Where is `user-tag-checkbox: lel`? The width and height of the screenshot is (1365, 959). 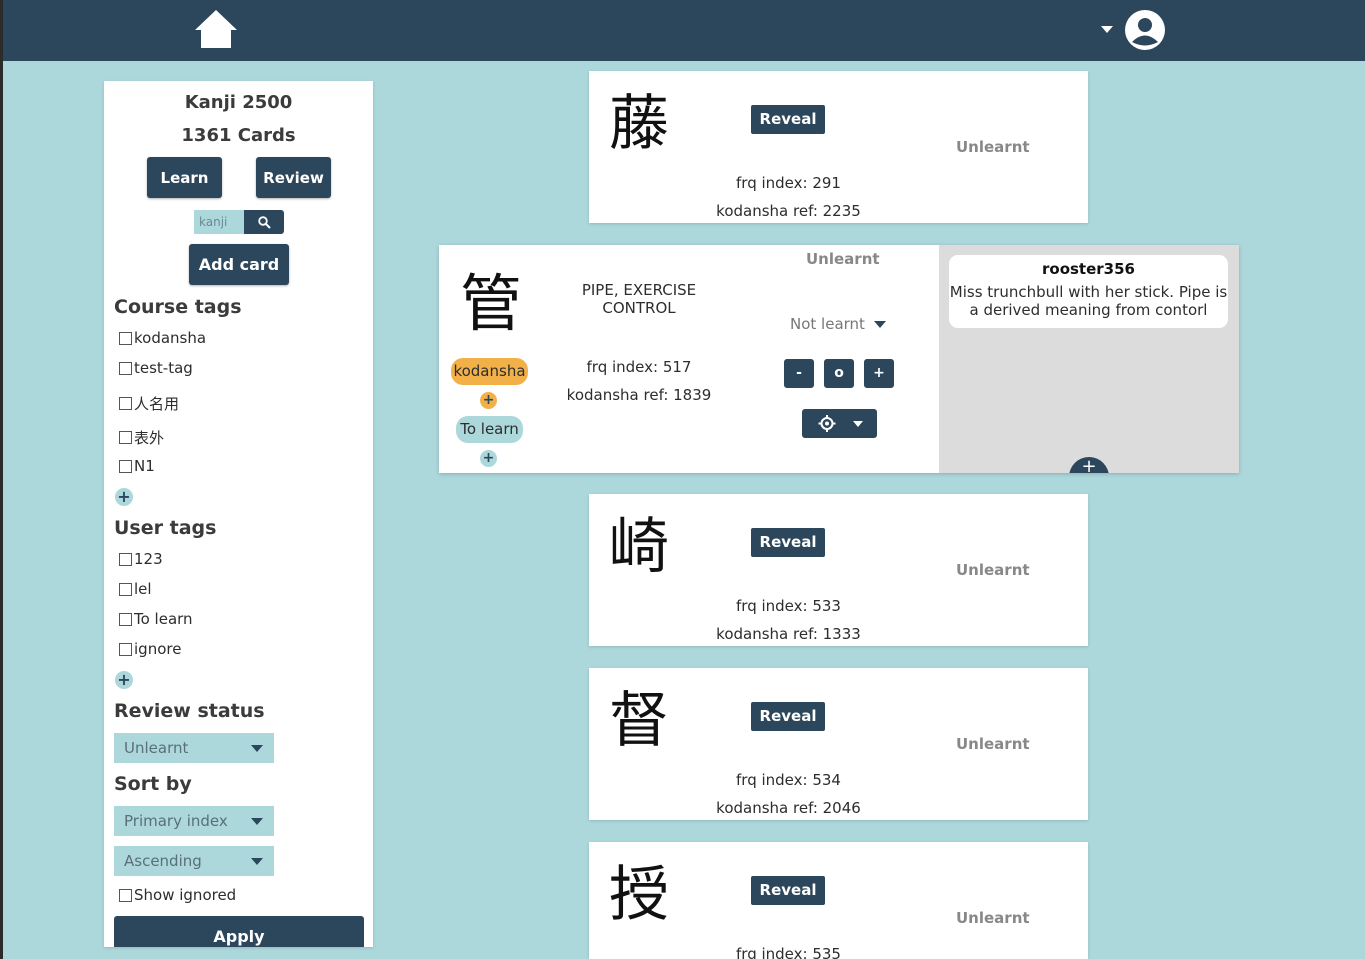
user-tag-checkbox: lel is located at coordinates (135, 589).